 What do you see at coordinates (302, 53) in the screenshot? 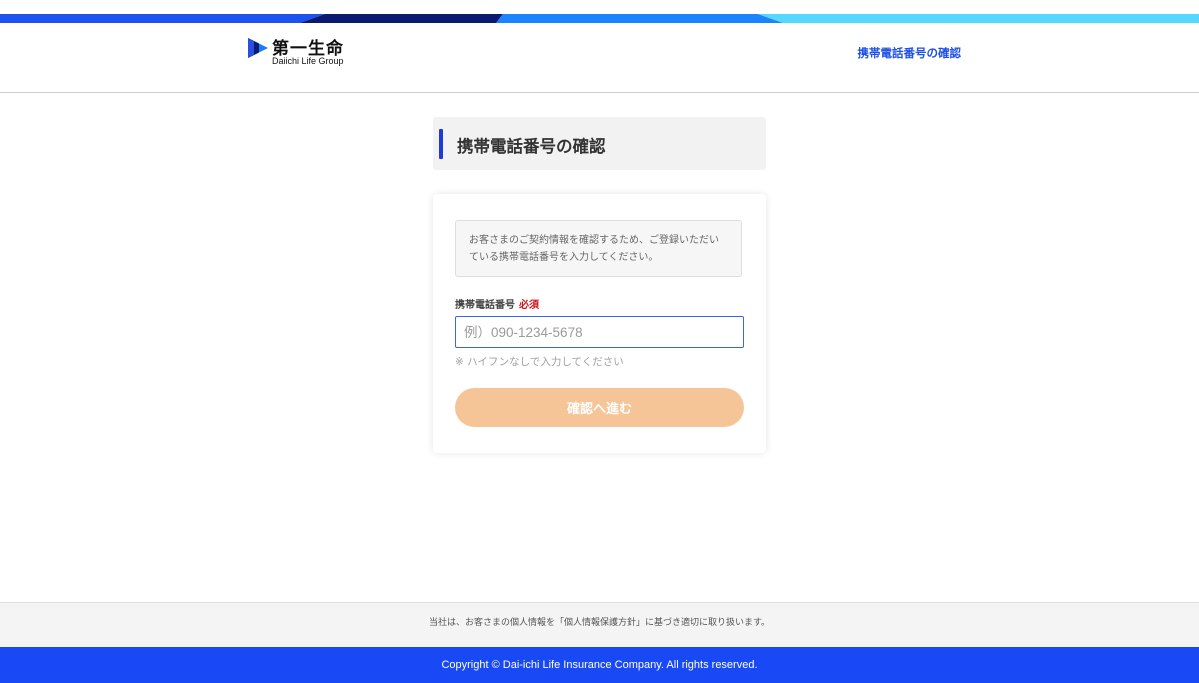
I see `brand-logo: 第一生命 Daiichi Life Group` at bounding box center [302, 53].